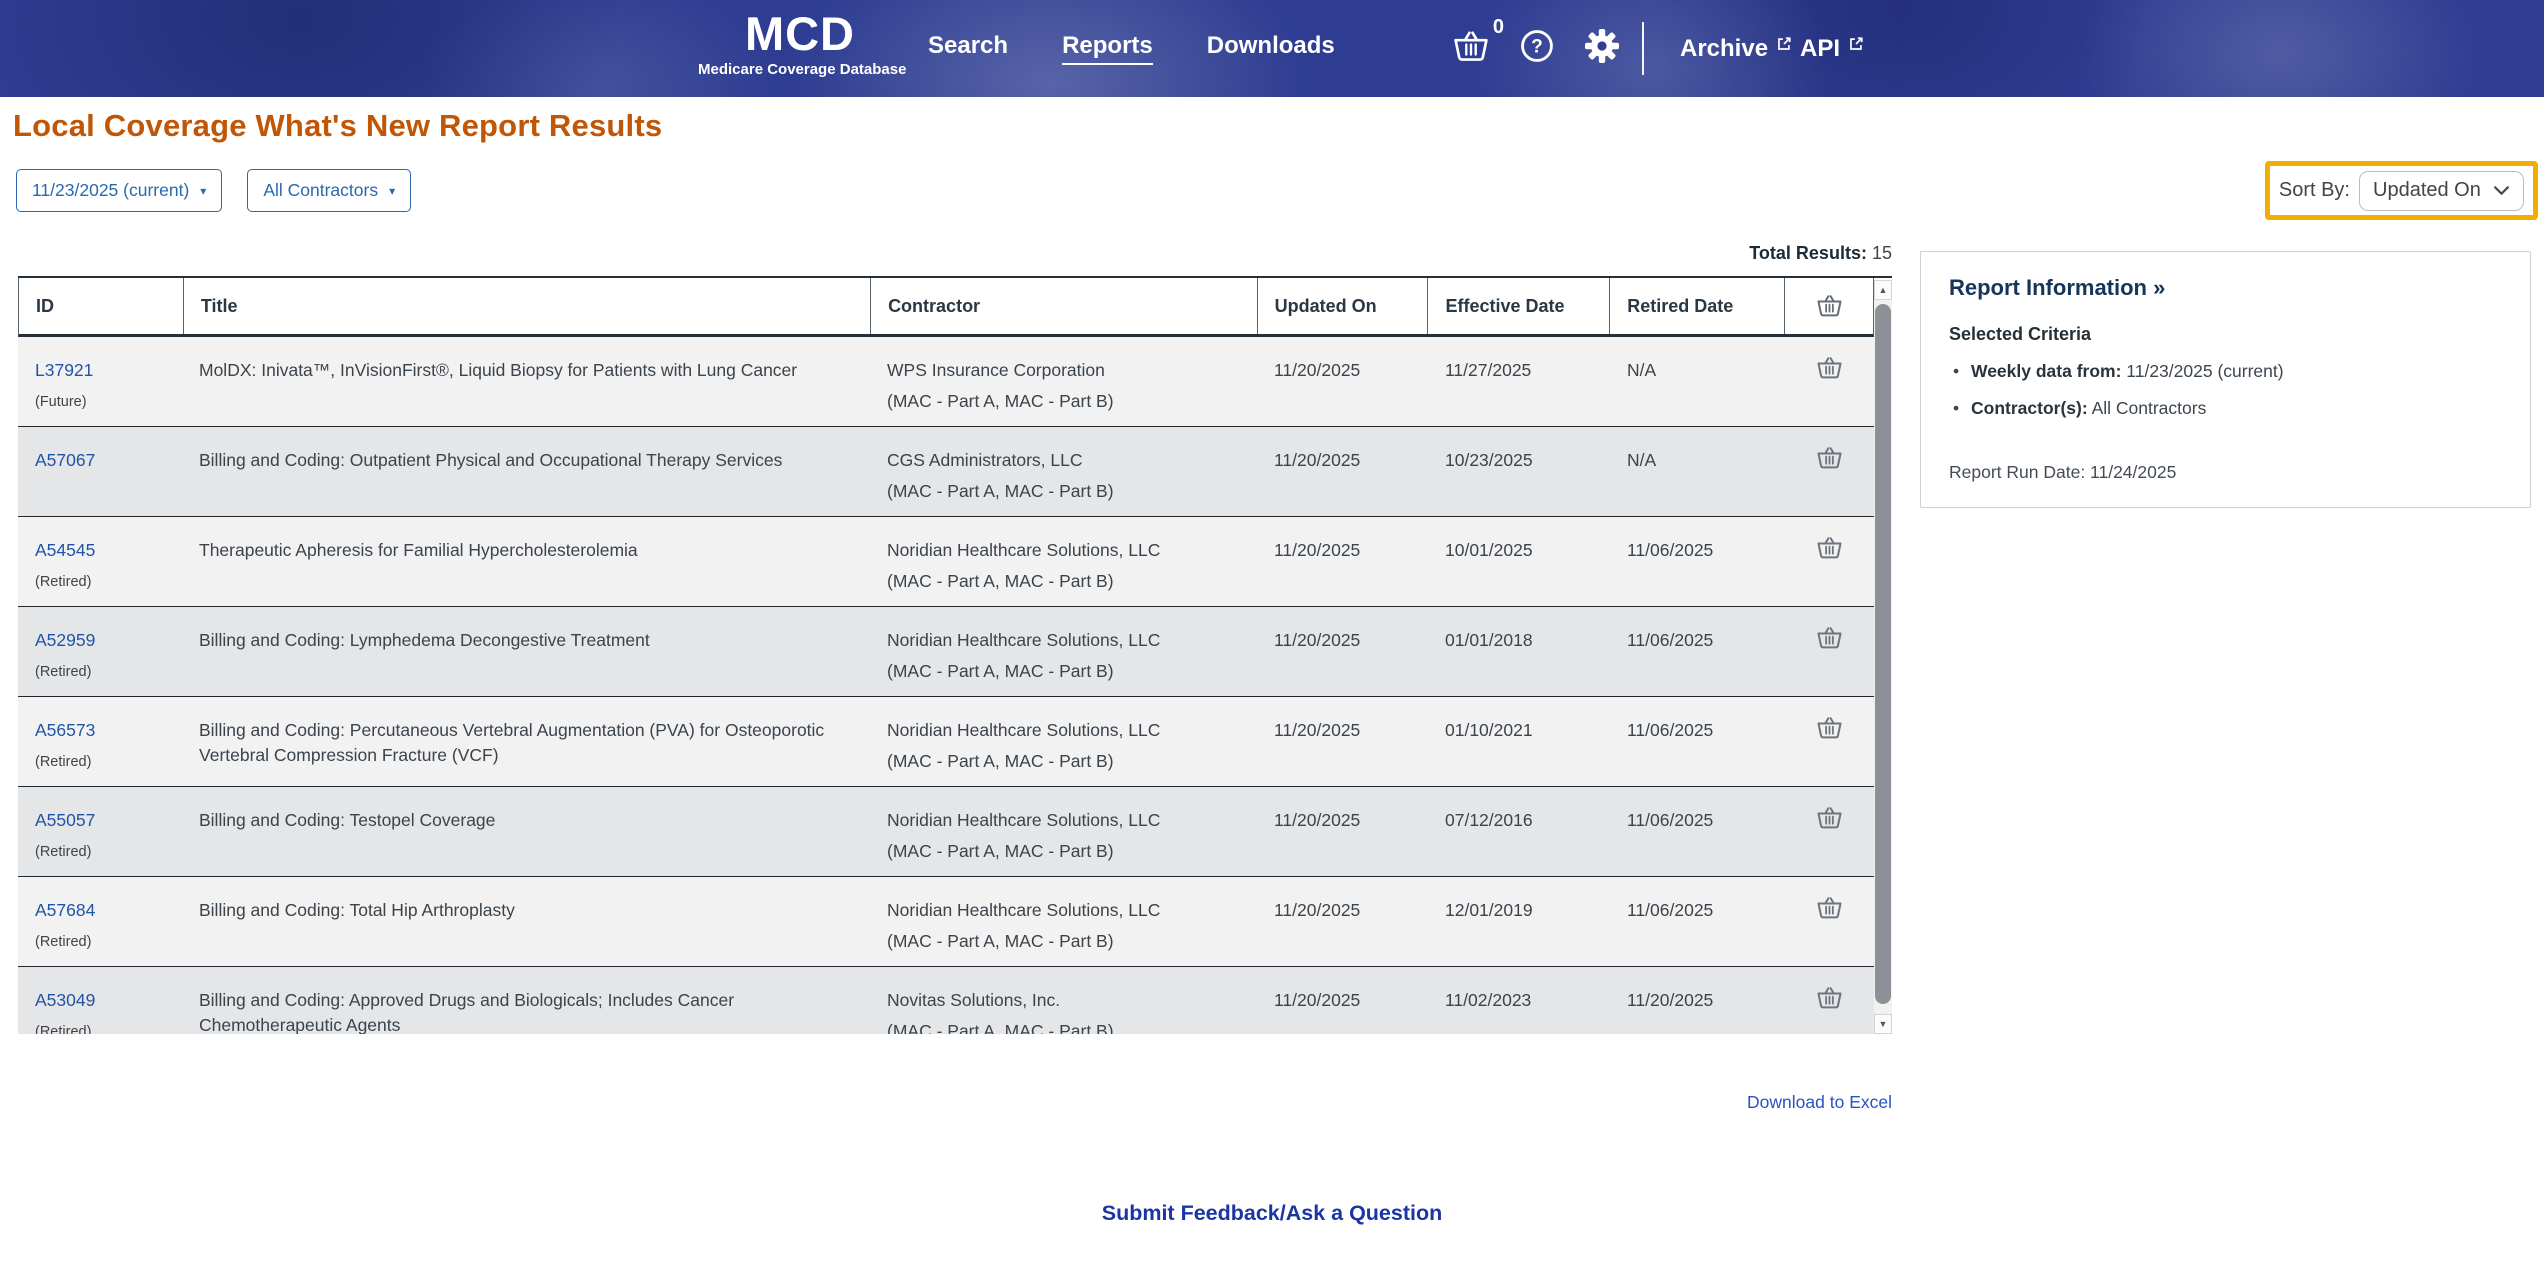  What do you see at coordinates (2427, 190) in the screenshot?
I see `sort-by-value: Updated On` at bounding box center [2427, 190].